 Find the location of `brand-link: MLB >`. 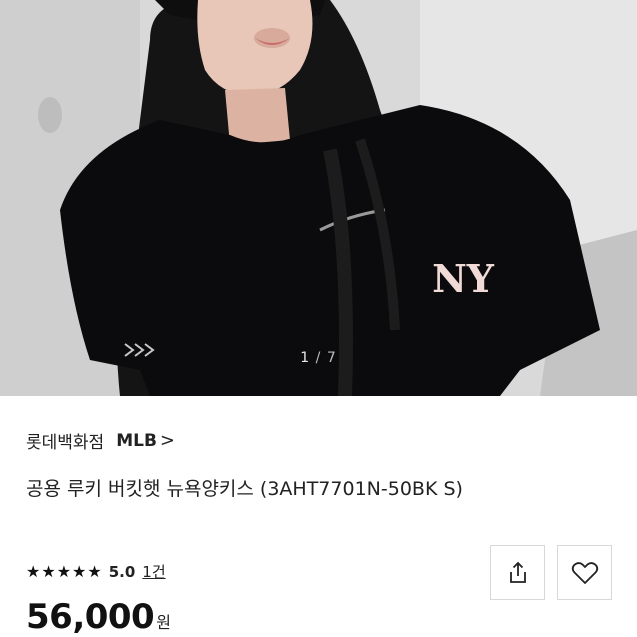

brand-link: MLB > is located at coordinates (145, 440).